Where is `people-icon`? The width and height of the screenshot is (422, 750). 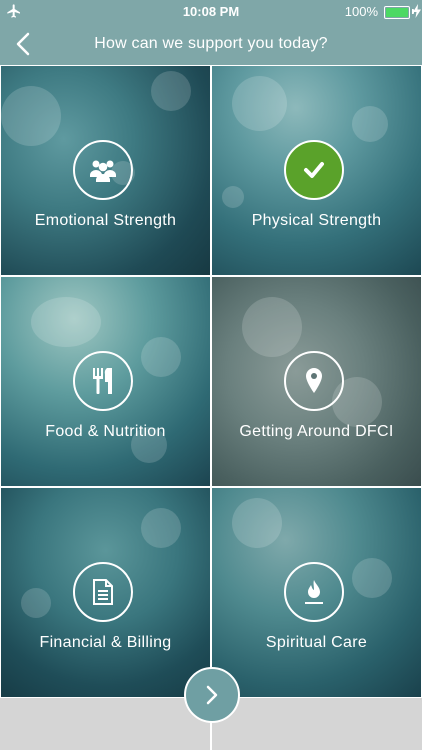 people-icon is located at coordinates (103, 171).